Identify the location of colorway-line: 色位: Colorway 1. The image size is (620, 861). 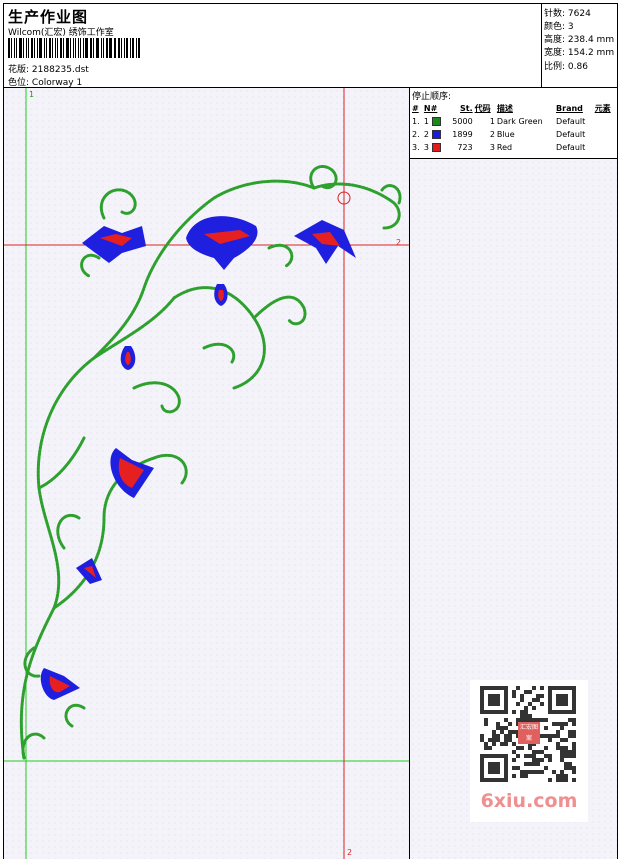
(45, 81).